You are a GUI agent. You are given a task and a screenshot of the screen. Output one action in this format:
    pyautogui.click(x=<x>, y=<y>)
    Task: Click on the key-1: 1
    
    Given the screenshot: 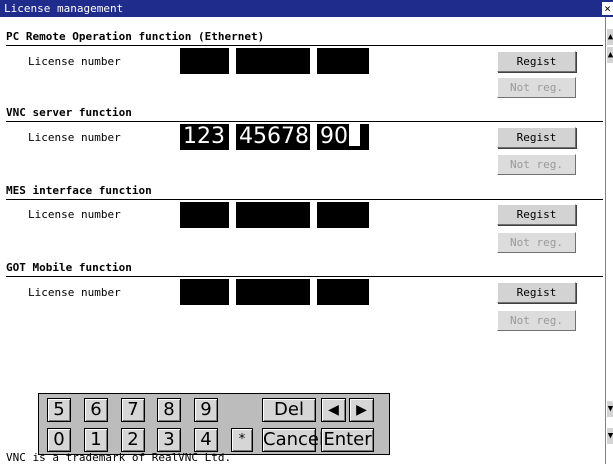 What is the action you would take?
    pyautogui.click(x=96, y=440)
    